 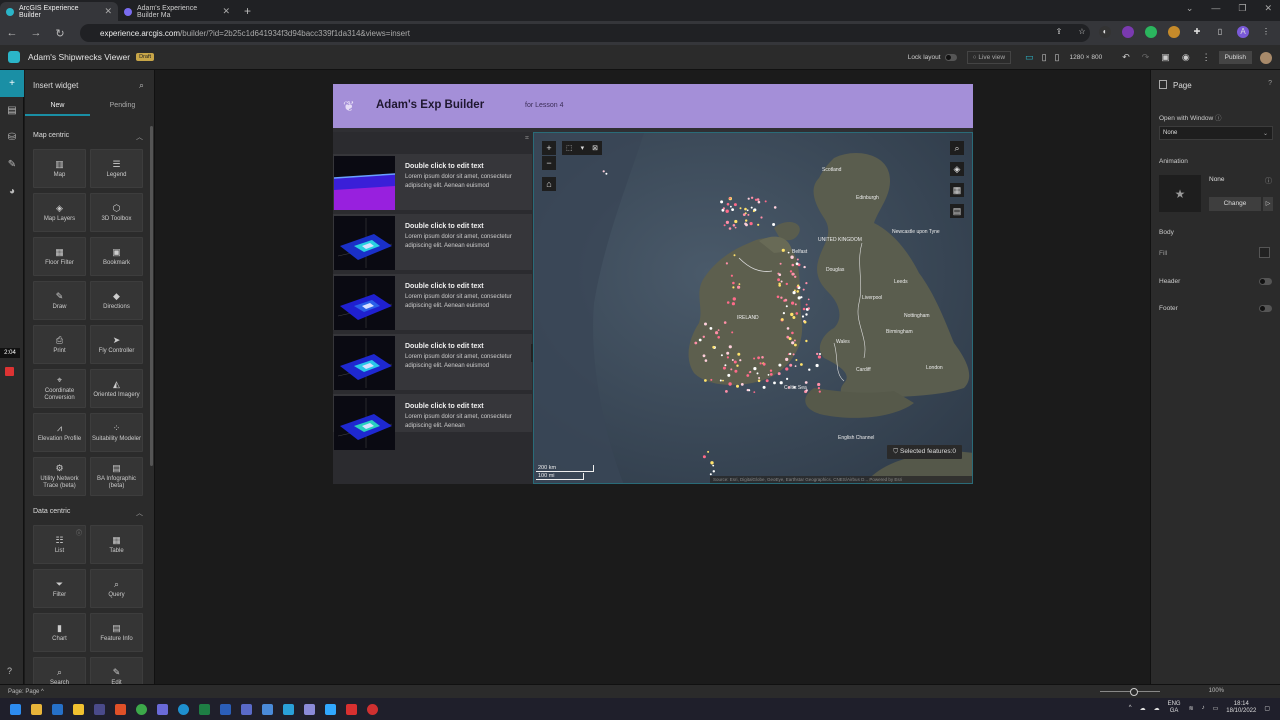 I want to click on share-icon: ⇪, so click(x=1059, y=32).